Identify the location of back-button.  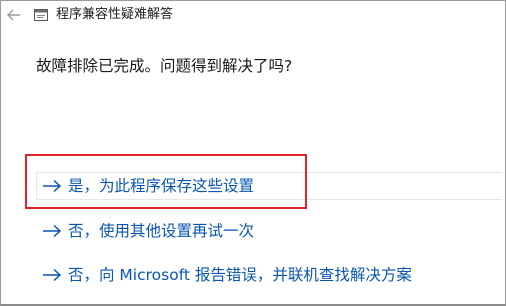
(14, 15).